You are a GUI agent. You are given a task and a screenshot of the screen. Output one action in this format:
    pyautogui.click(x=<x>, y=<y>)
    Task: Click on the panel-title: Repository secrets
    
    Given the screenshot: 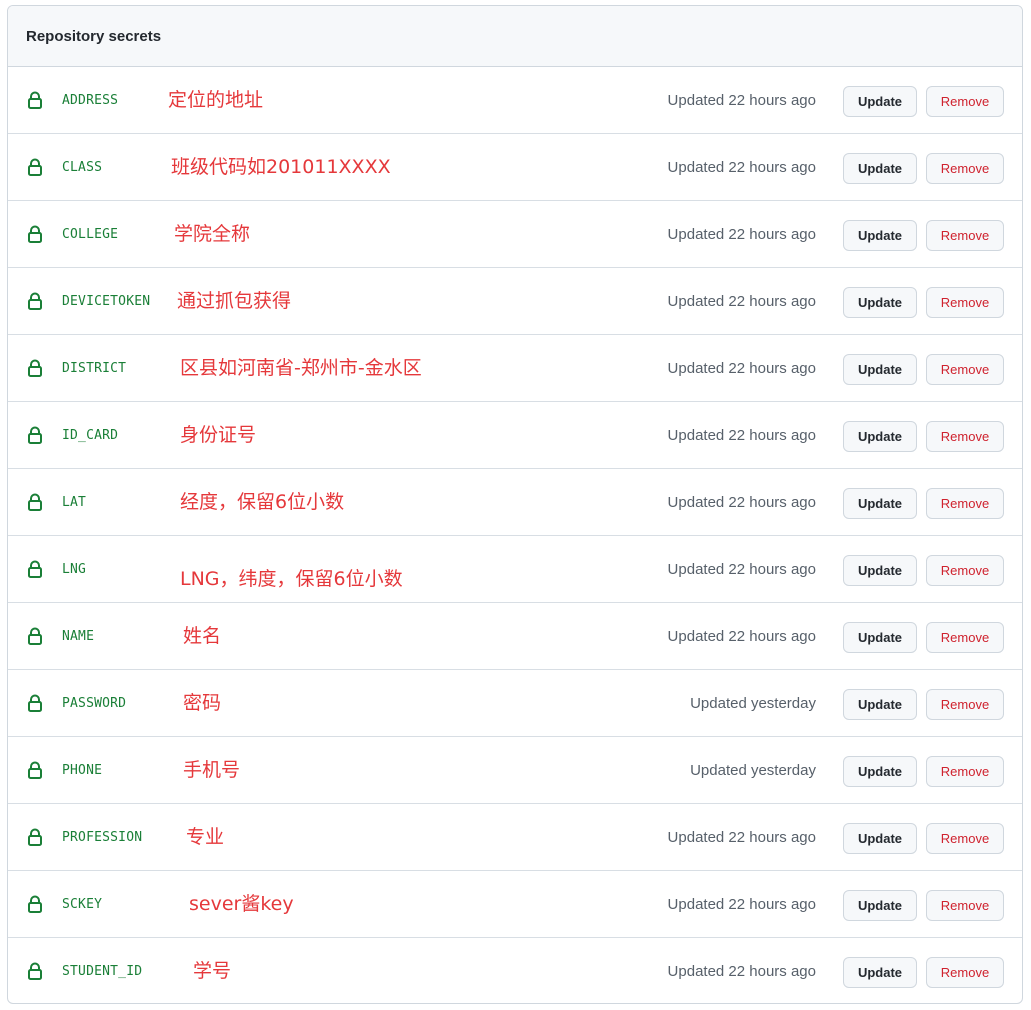 What is the action you would take?
    pyautogui.click(x=94, y=36)
    